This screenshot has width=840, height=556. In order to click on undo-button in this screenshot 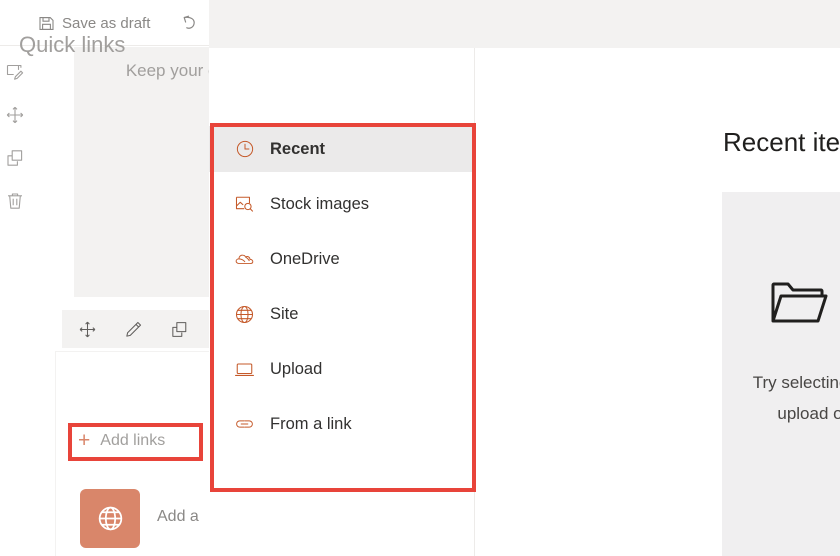, I will do `click(189, 23)`.